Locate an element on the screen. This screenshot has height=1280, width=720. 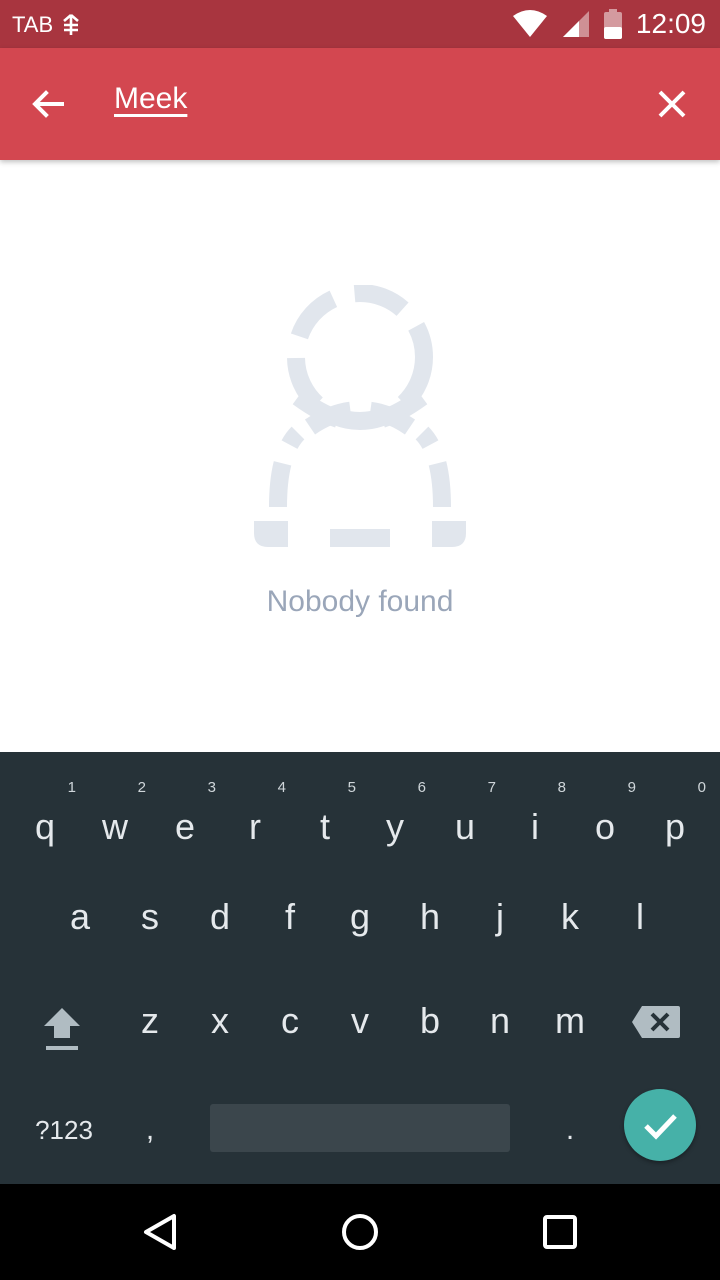
key-label: w is located at coordinates (115, 826).